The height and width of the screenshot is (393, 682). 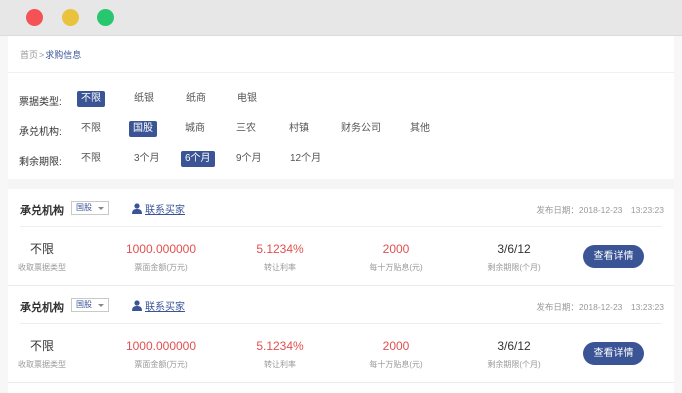 What do you see at coordinates (144, 99) in the screenshot?
I see `filter-option: 纸银` at bounding box center [144, 99].